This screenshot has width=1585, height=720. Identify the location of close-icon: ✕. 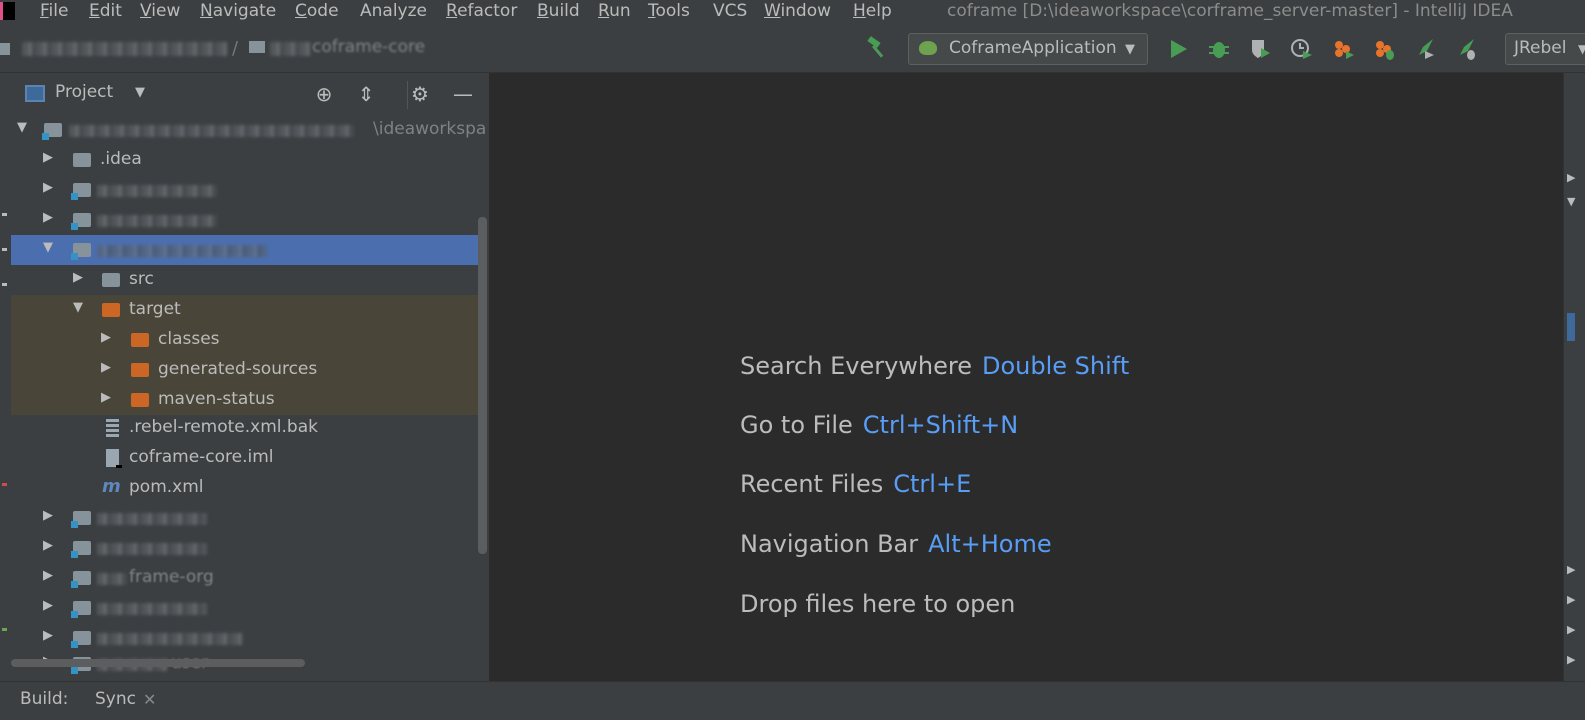
(149, 699).